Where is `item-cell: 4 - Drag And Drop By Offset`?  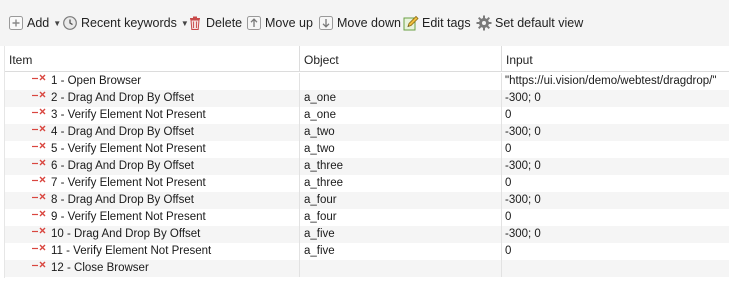 item-cell: 4 - Drag And Drop By Offset is located at coordinates (152, 132).